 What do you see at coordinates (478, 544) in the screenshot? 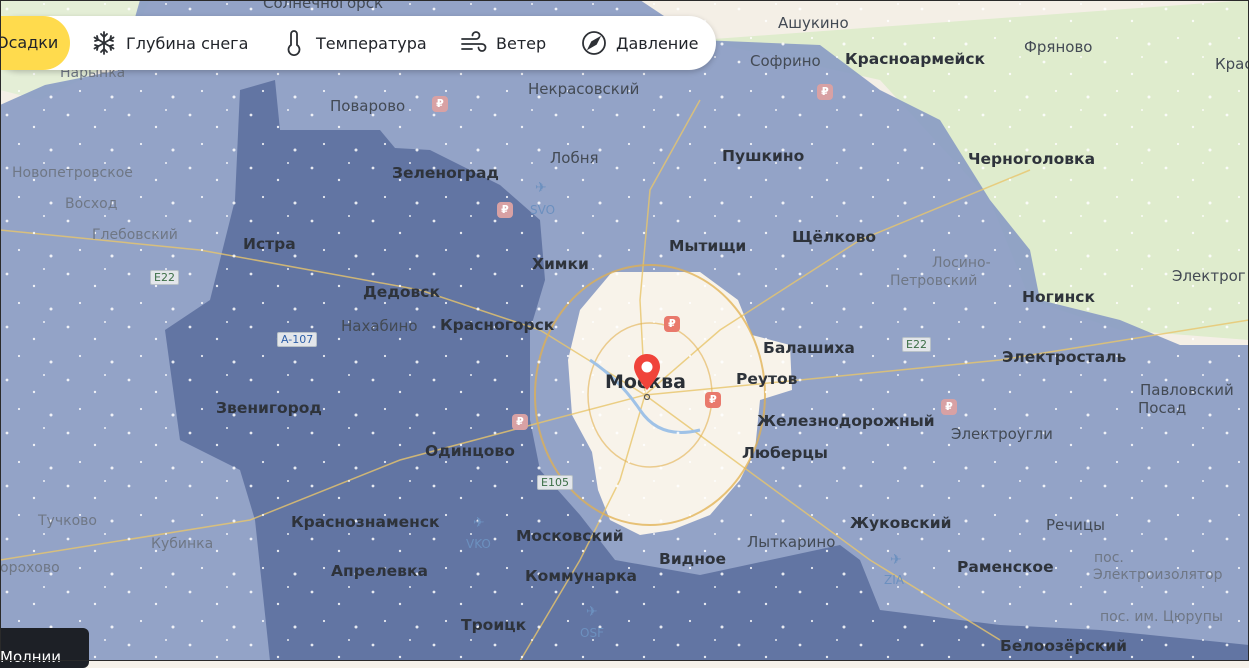
I see `airport-label-vko: VKO` at bounding box center [478, 544].